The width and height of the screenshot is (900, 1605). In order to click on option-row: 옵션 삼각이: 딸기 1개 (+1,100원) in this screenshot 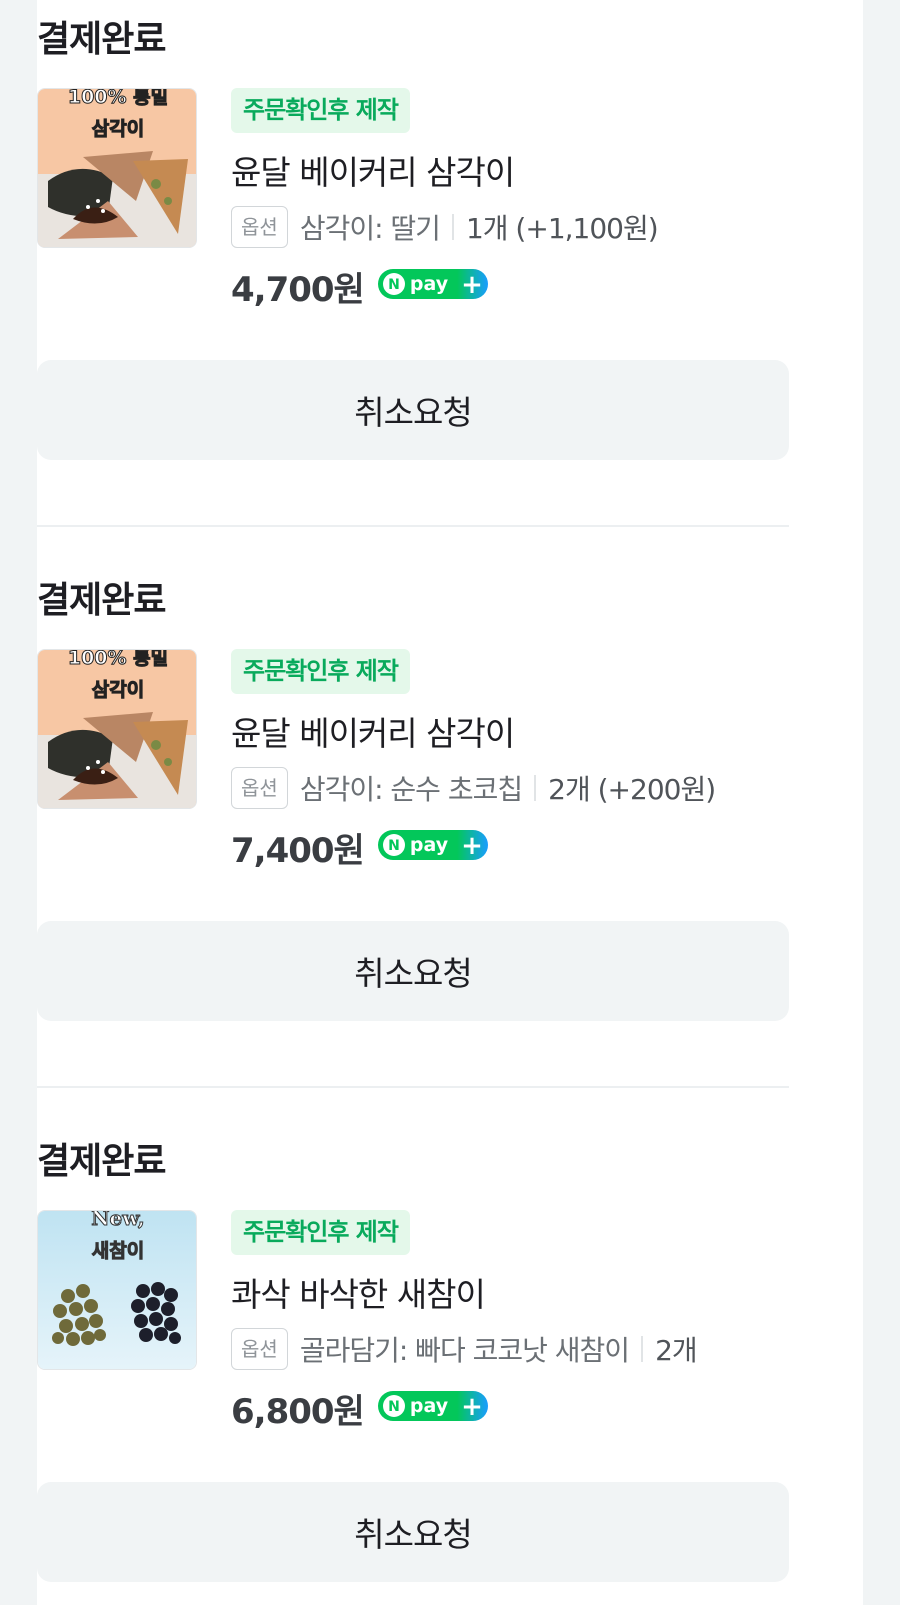, I will do `click(445, 227)`.